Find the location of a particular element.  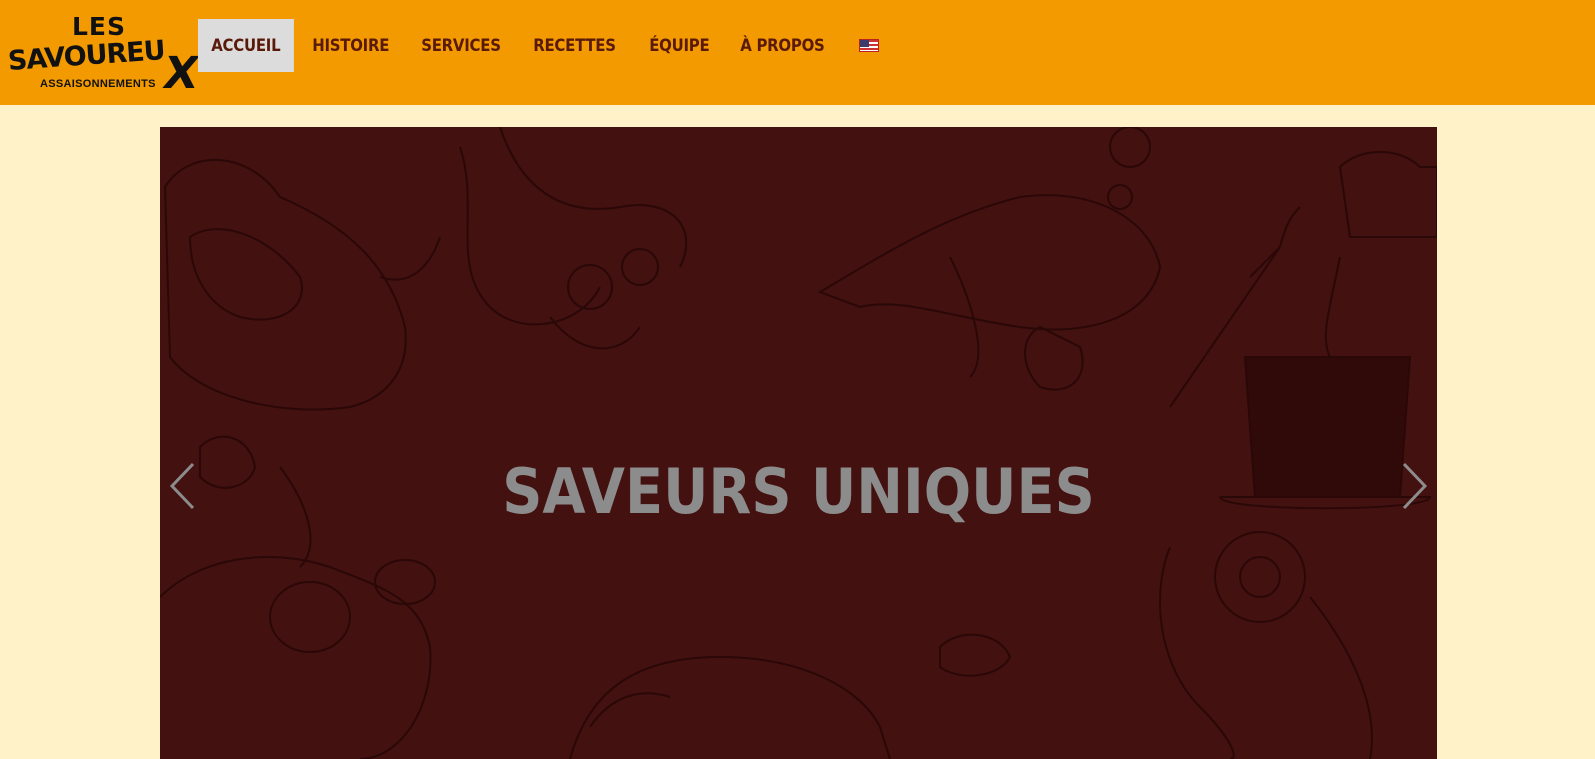

logo-line-savoureu: SAVOUREU is located at coordinates (86, 56).